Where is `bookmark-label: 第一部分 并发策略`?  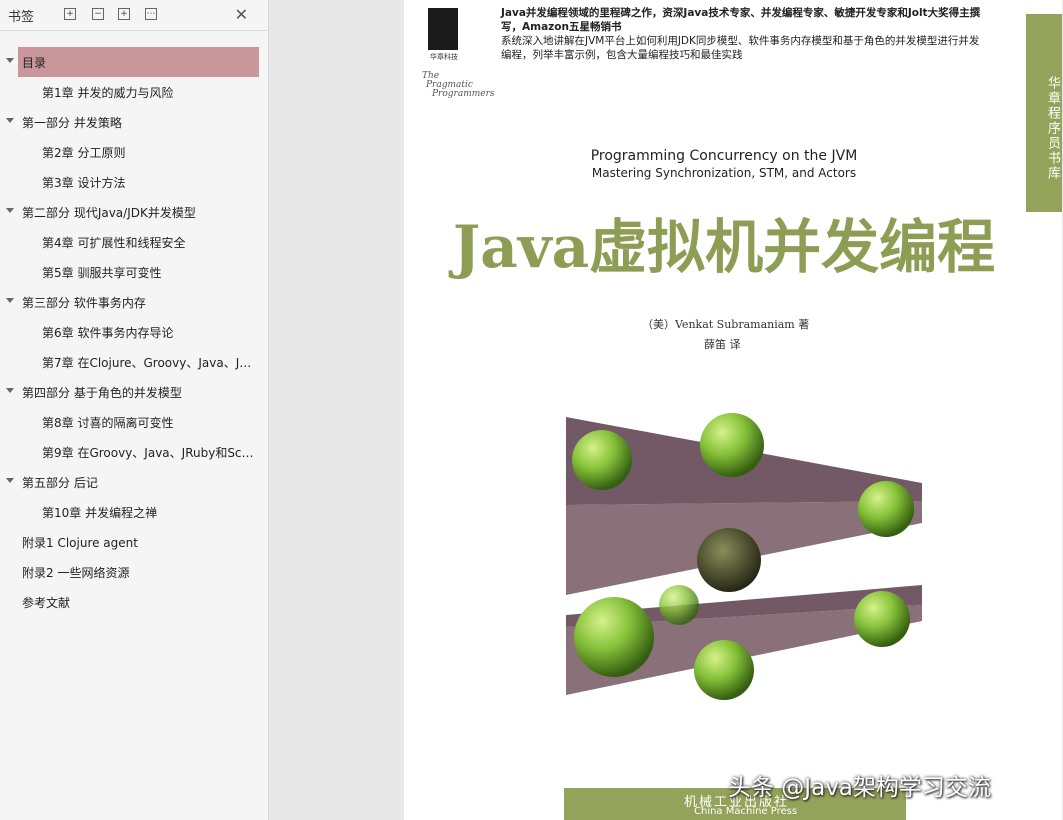 bookmark-label: 第一部分 并发策略 is located at coordinates (72, 122).